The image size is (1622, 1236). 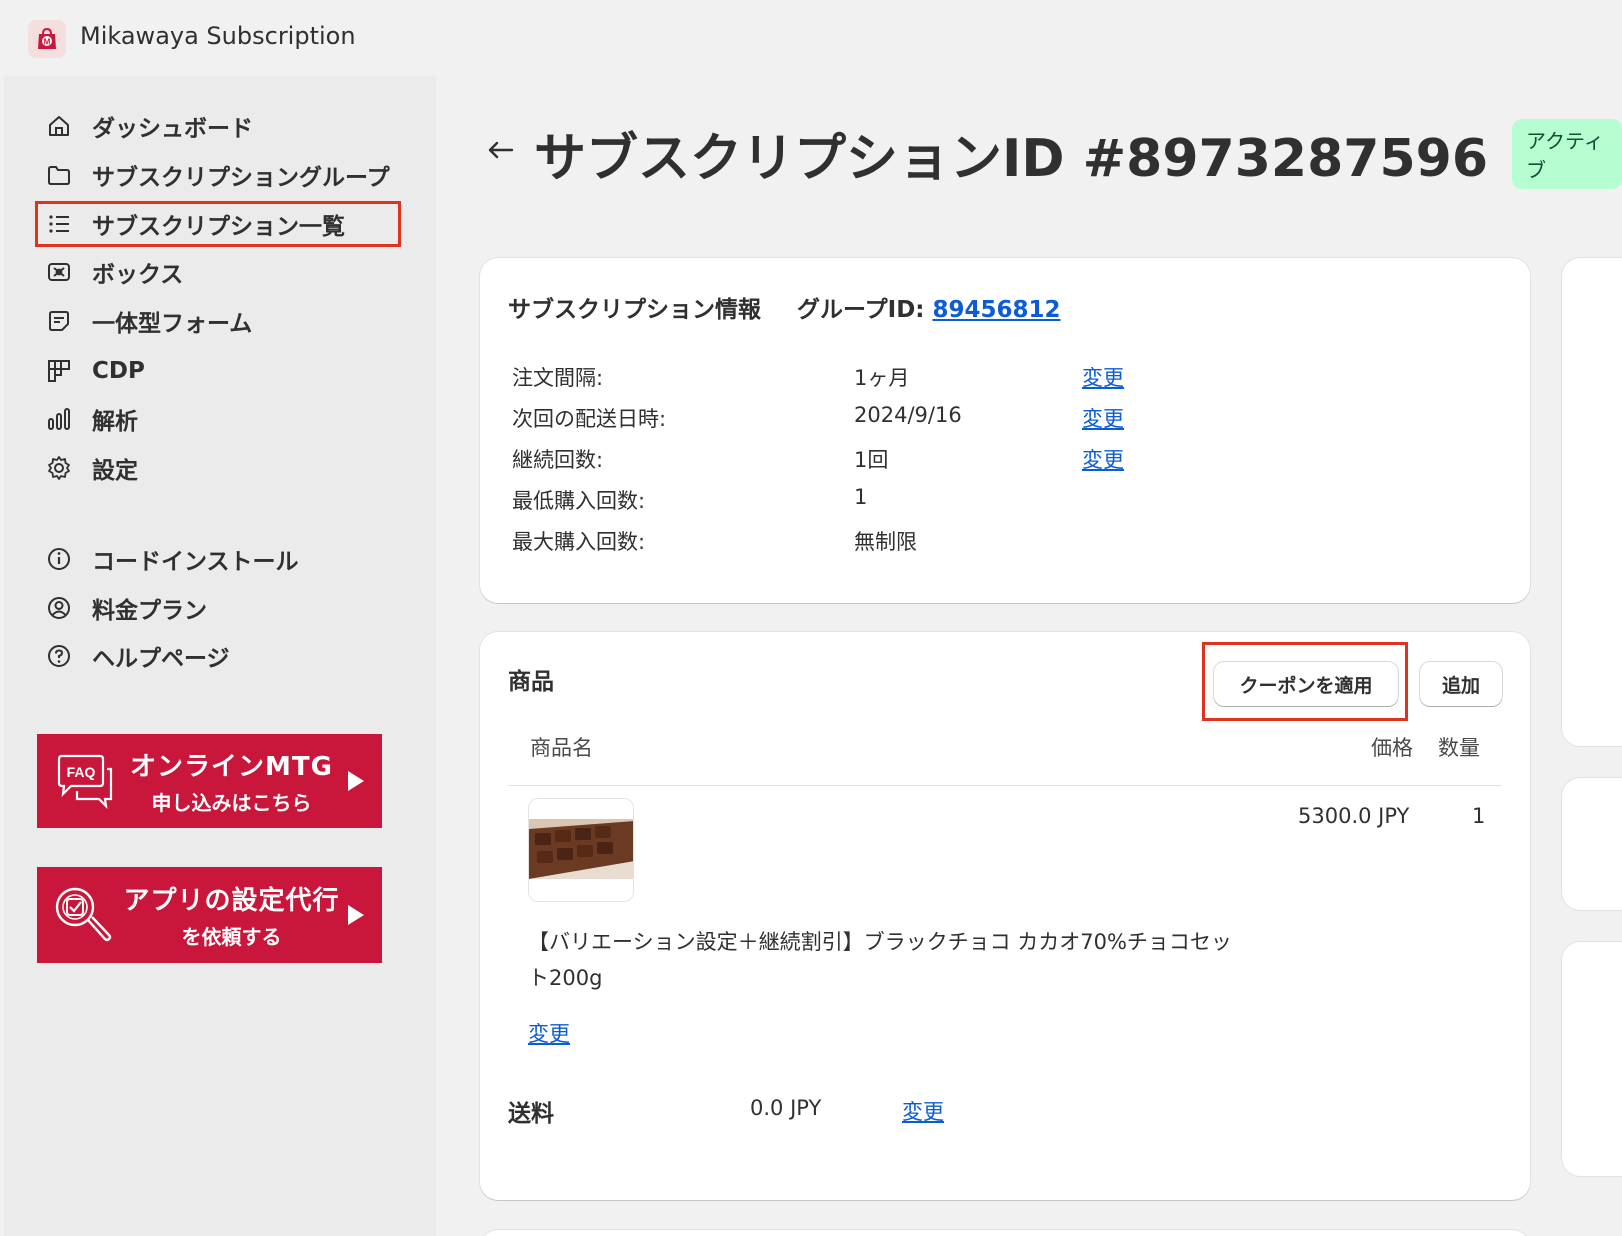 What do you see at coordinates (59, 371) in the screenshot?
I see `grid-icon` at bounding box center [59, 371].